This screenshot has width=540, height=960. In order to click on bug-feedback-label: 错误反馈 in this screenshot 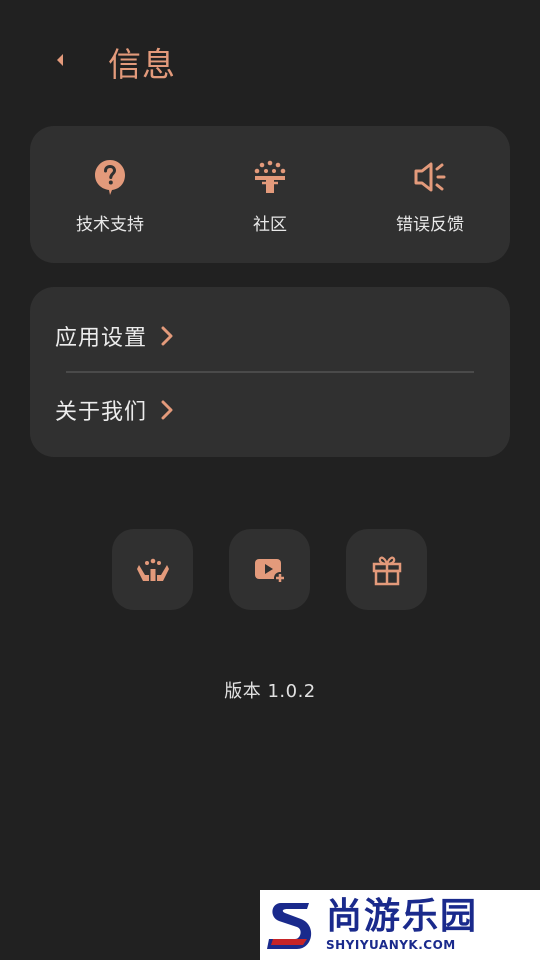, I will do `click(430, 225)`.